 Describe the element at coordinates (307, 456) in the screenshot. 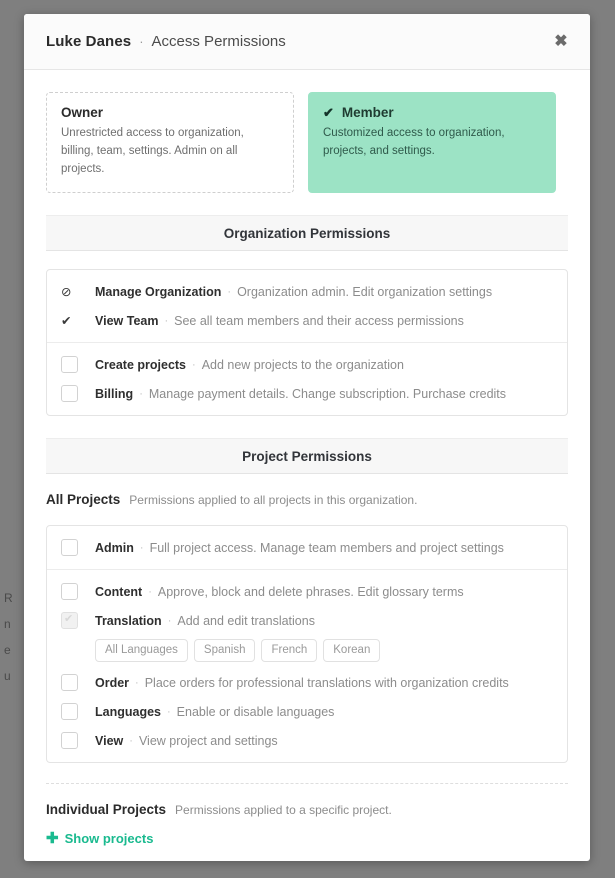

I see `section-header-project: Project Permissions` at that location.